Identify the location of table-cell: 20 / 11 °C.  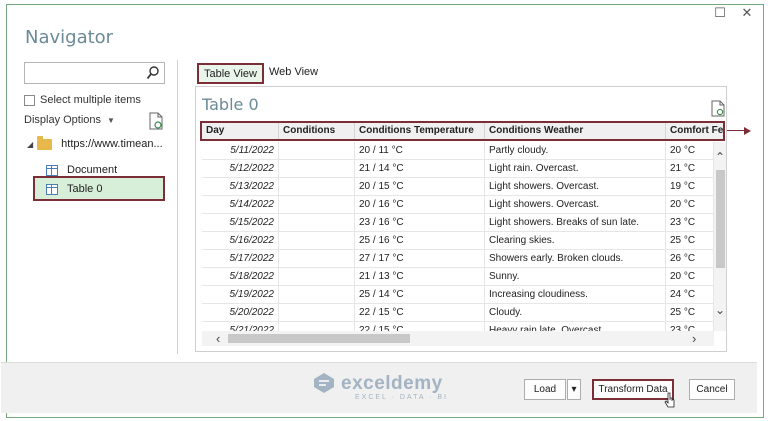
(420, 151).